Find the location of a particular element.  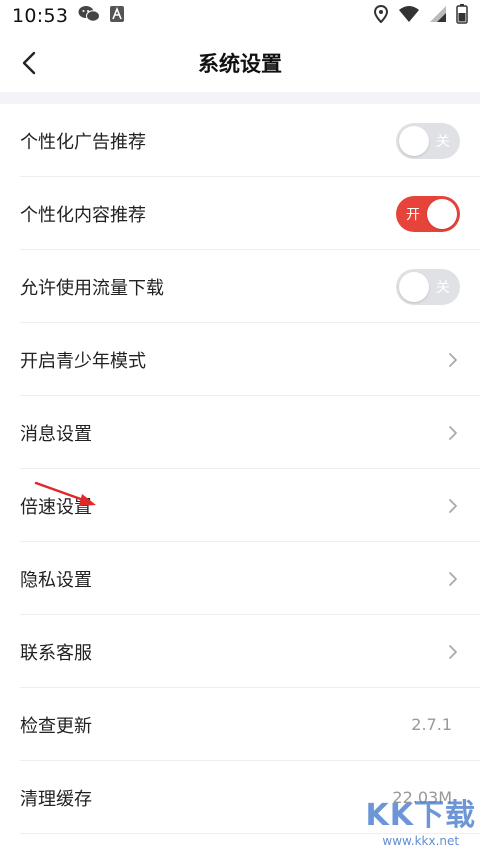

setting-customer-service: 联系客服 is located at coordinates (240, 651).